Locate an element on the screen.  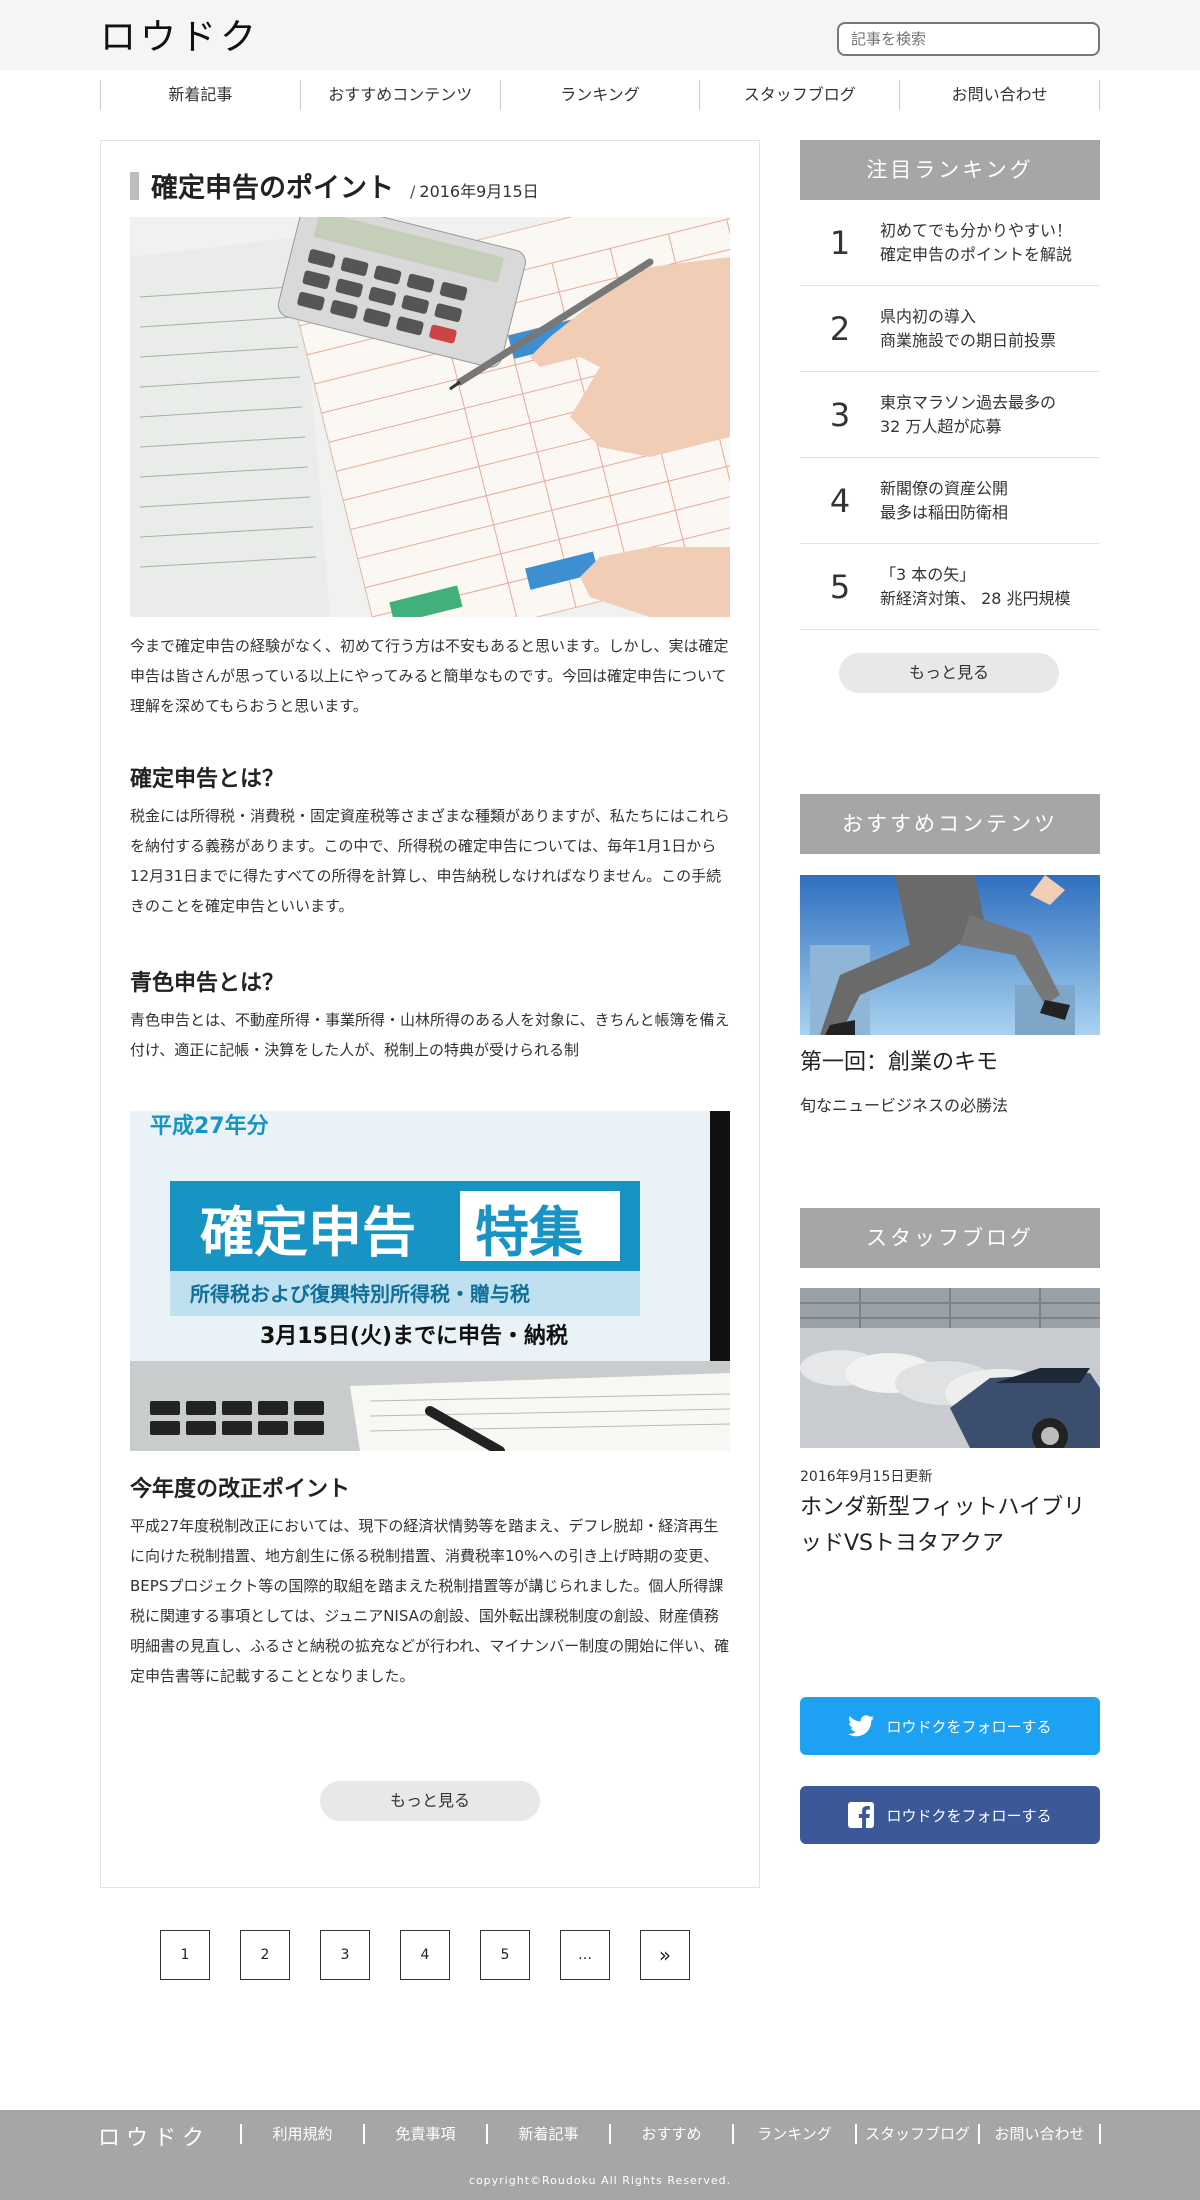
nav-item-contact: お問い合わせ is located at coordinates (1000, 95).